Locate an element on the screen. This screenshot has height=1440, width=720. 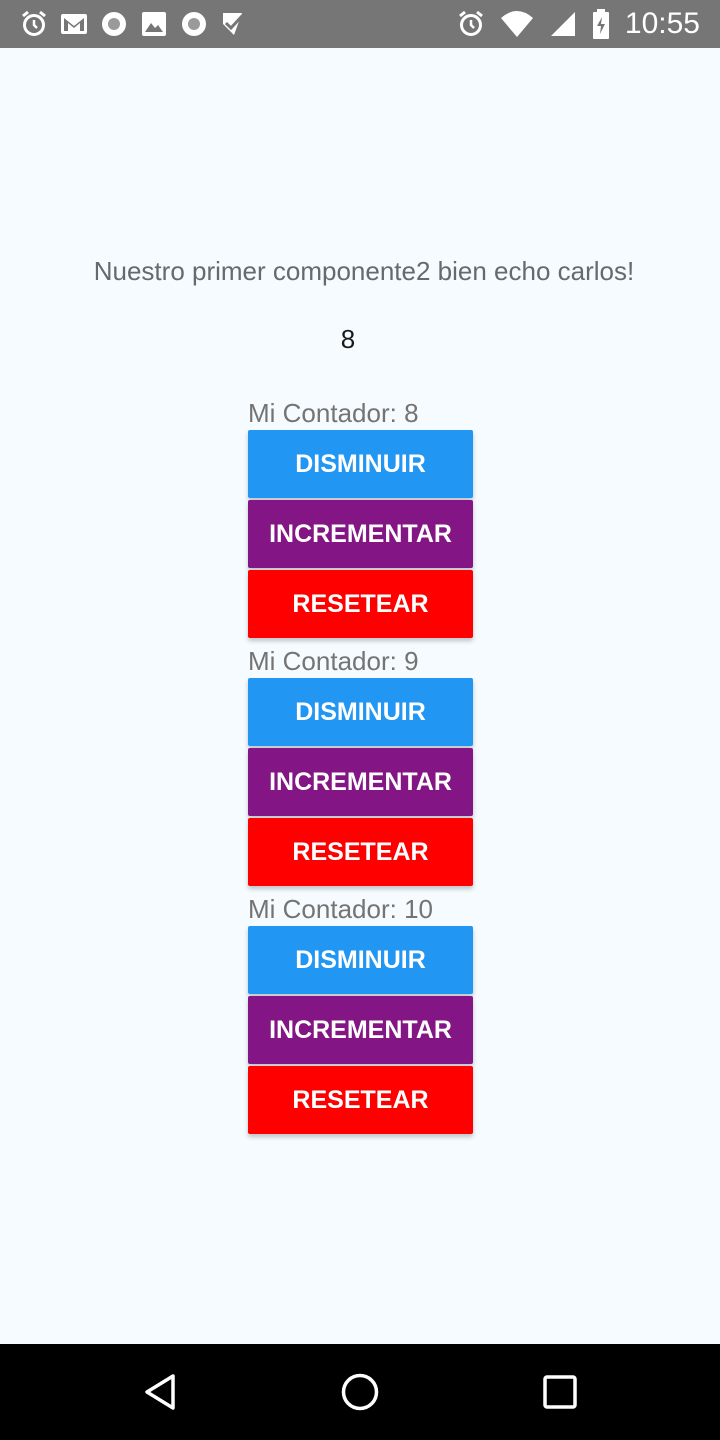
image-icon is located at coordinates (154, 24).